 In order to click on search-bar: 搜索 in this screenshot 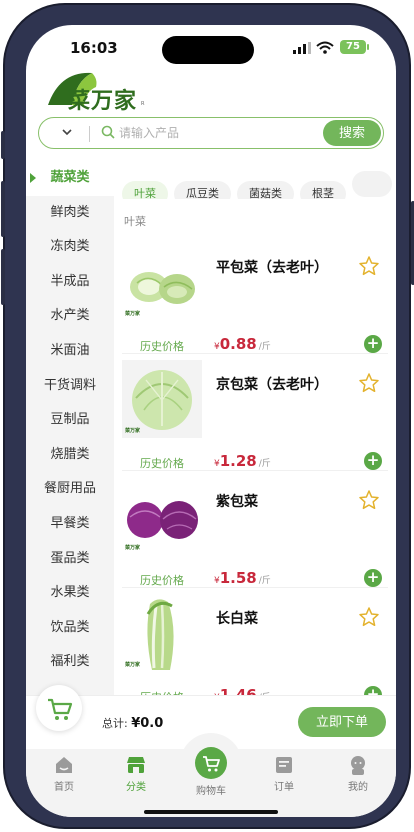, I will do `click(211, 133)`.